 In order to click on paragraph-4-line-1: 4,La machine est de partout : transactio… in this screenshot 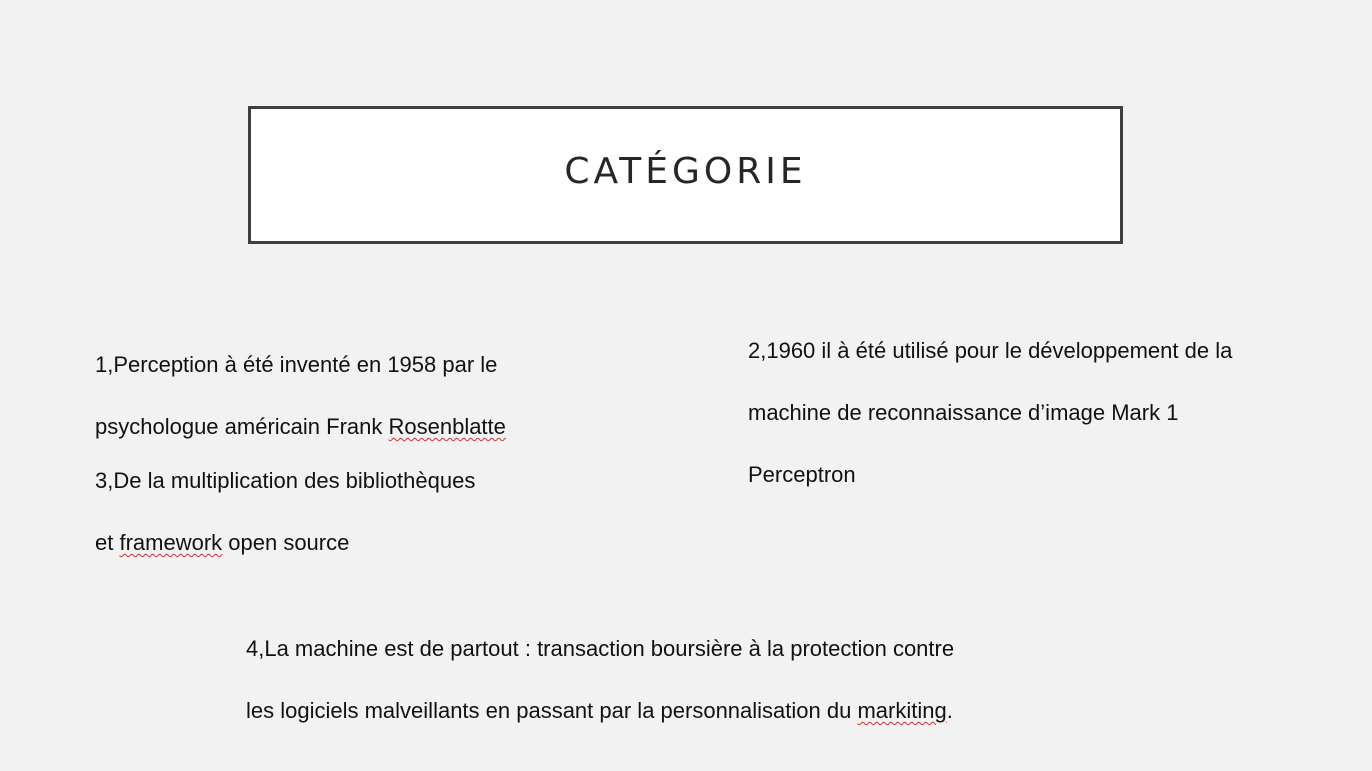, I will do `click(600, 648)`.